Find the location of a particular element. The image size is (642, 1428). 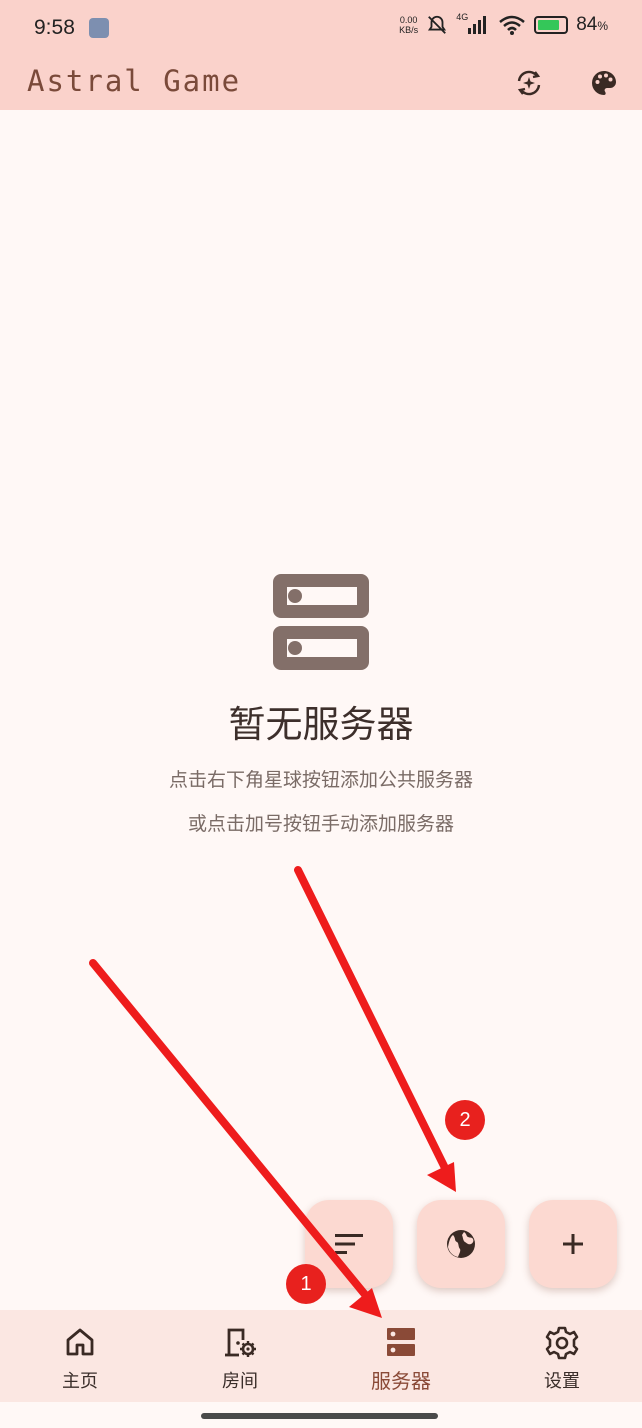

wrench-icon is located at coordinates (99, 28).